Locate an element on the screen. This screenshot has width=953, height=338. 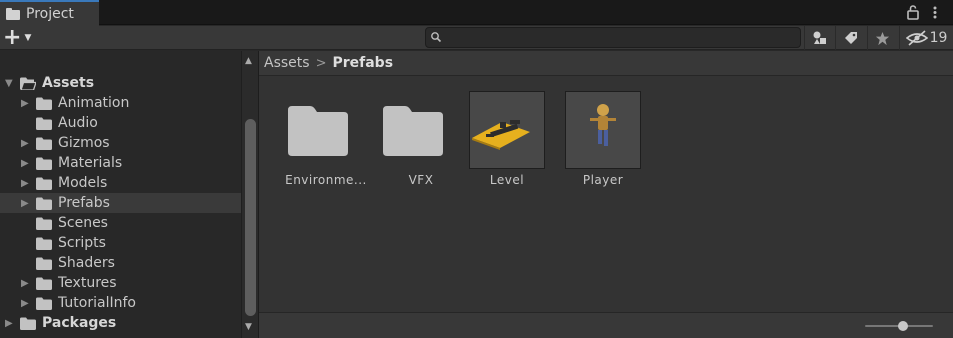
hidden-count: 19 is located at coordinates (938, 38).